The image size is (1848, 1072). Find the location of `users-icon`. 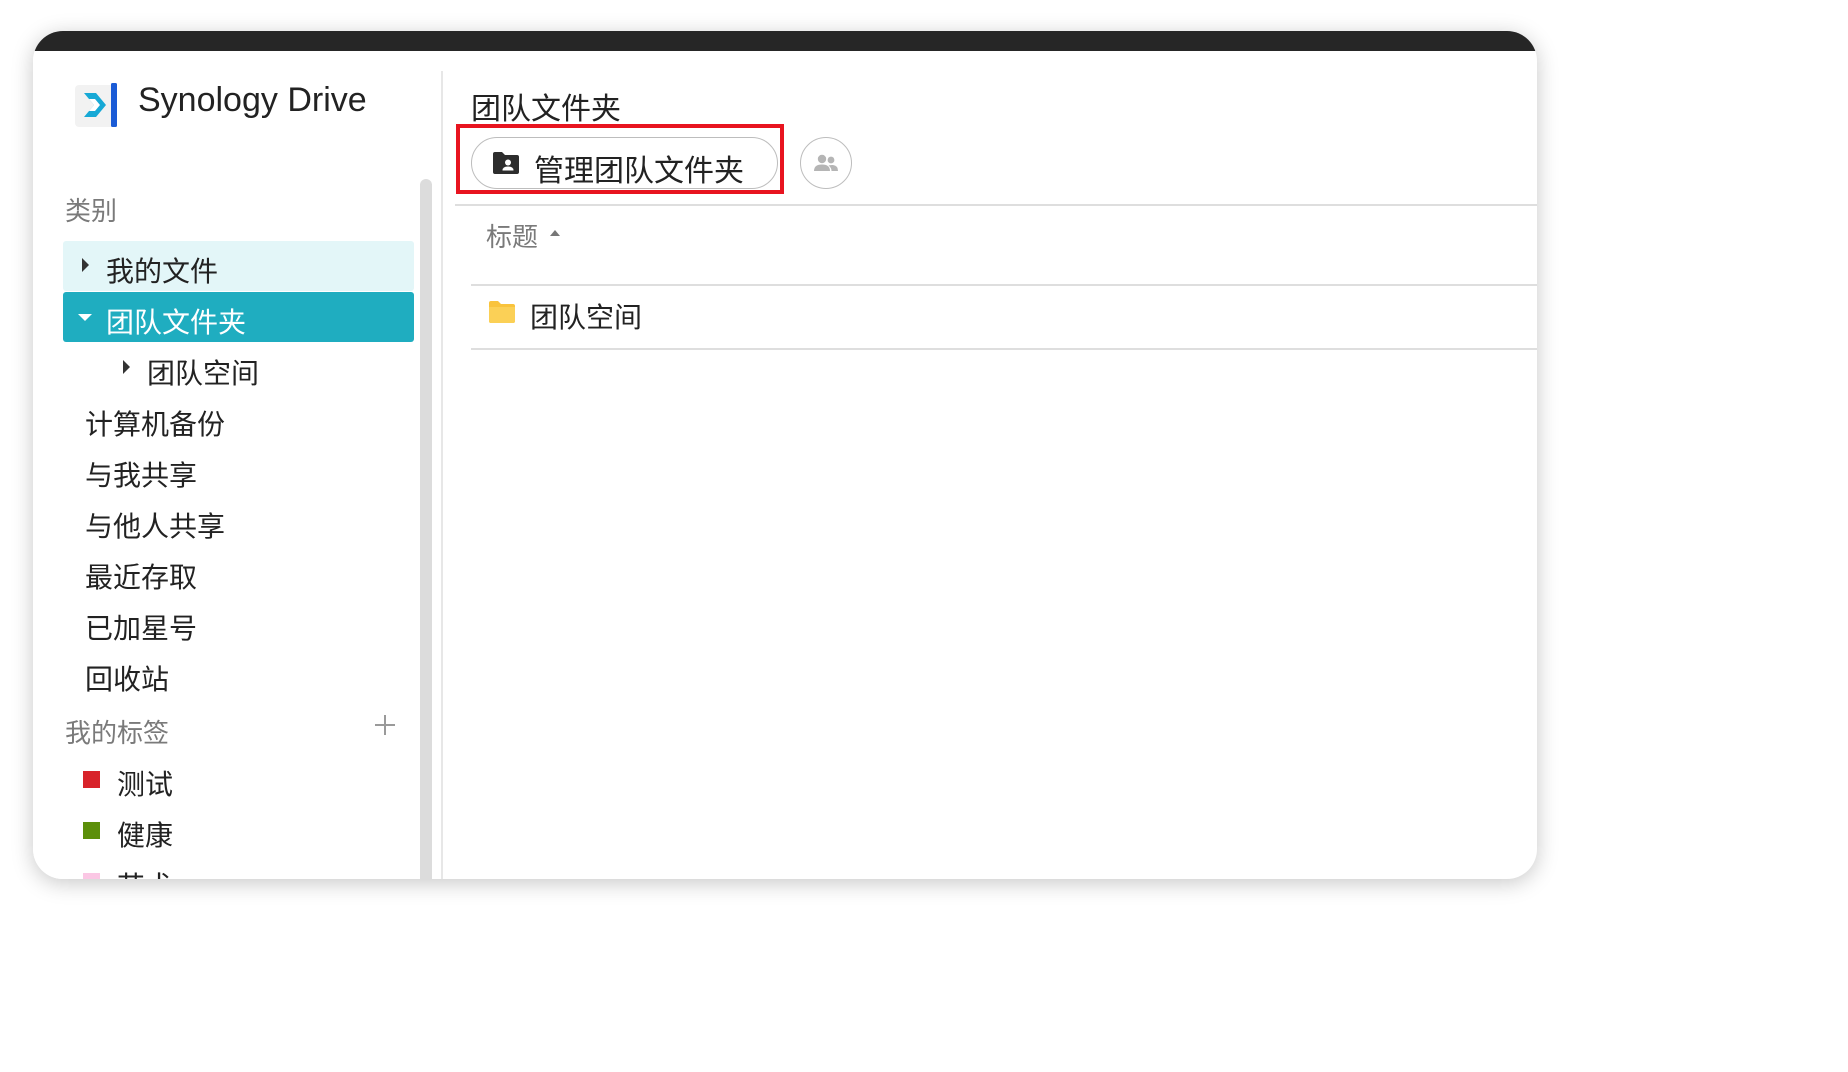

users-icon is located at coordinates (826, 162).